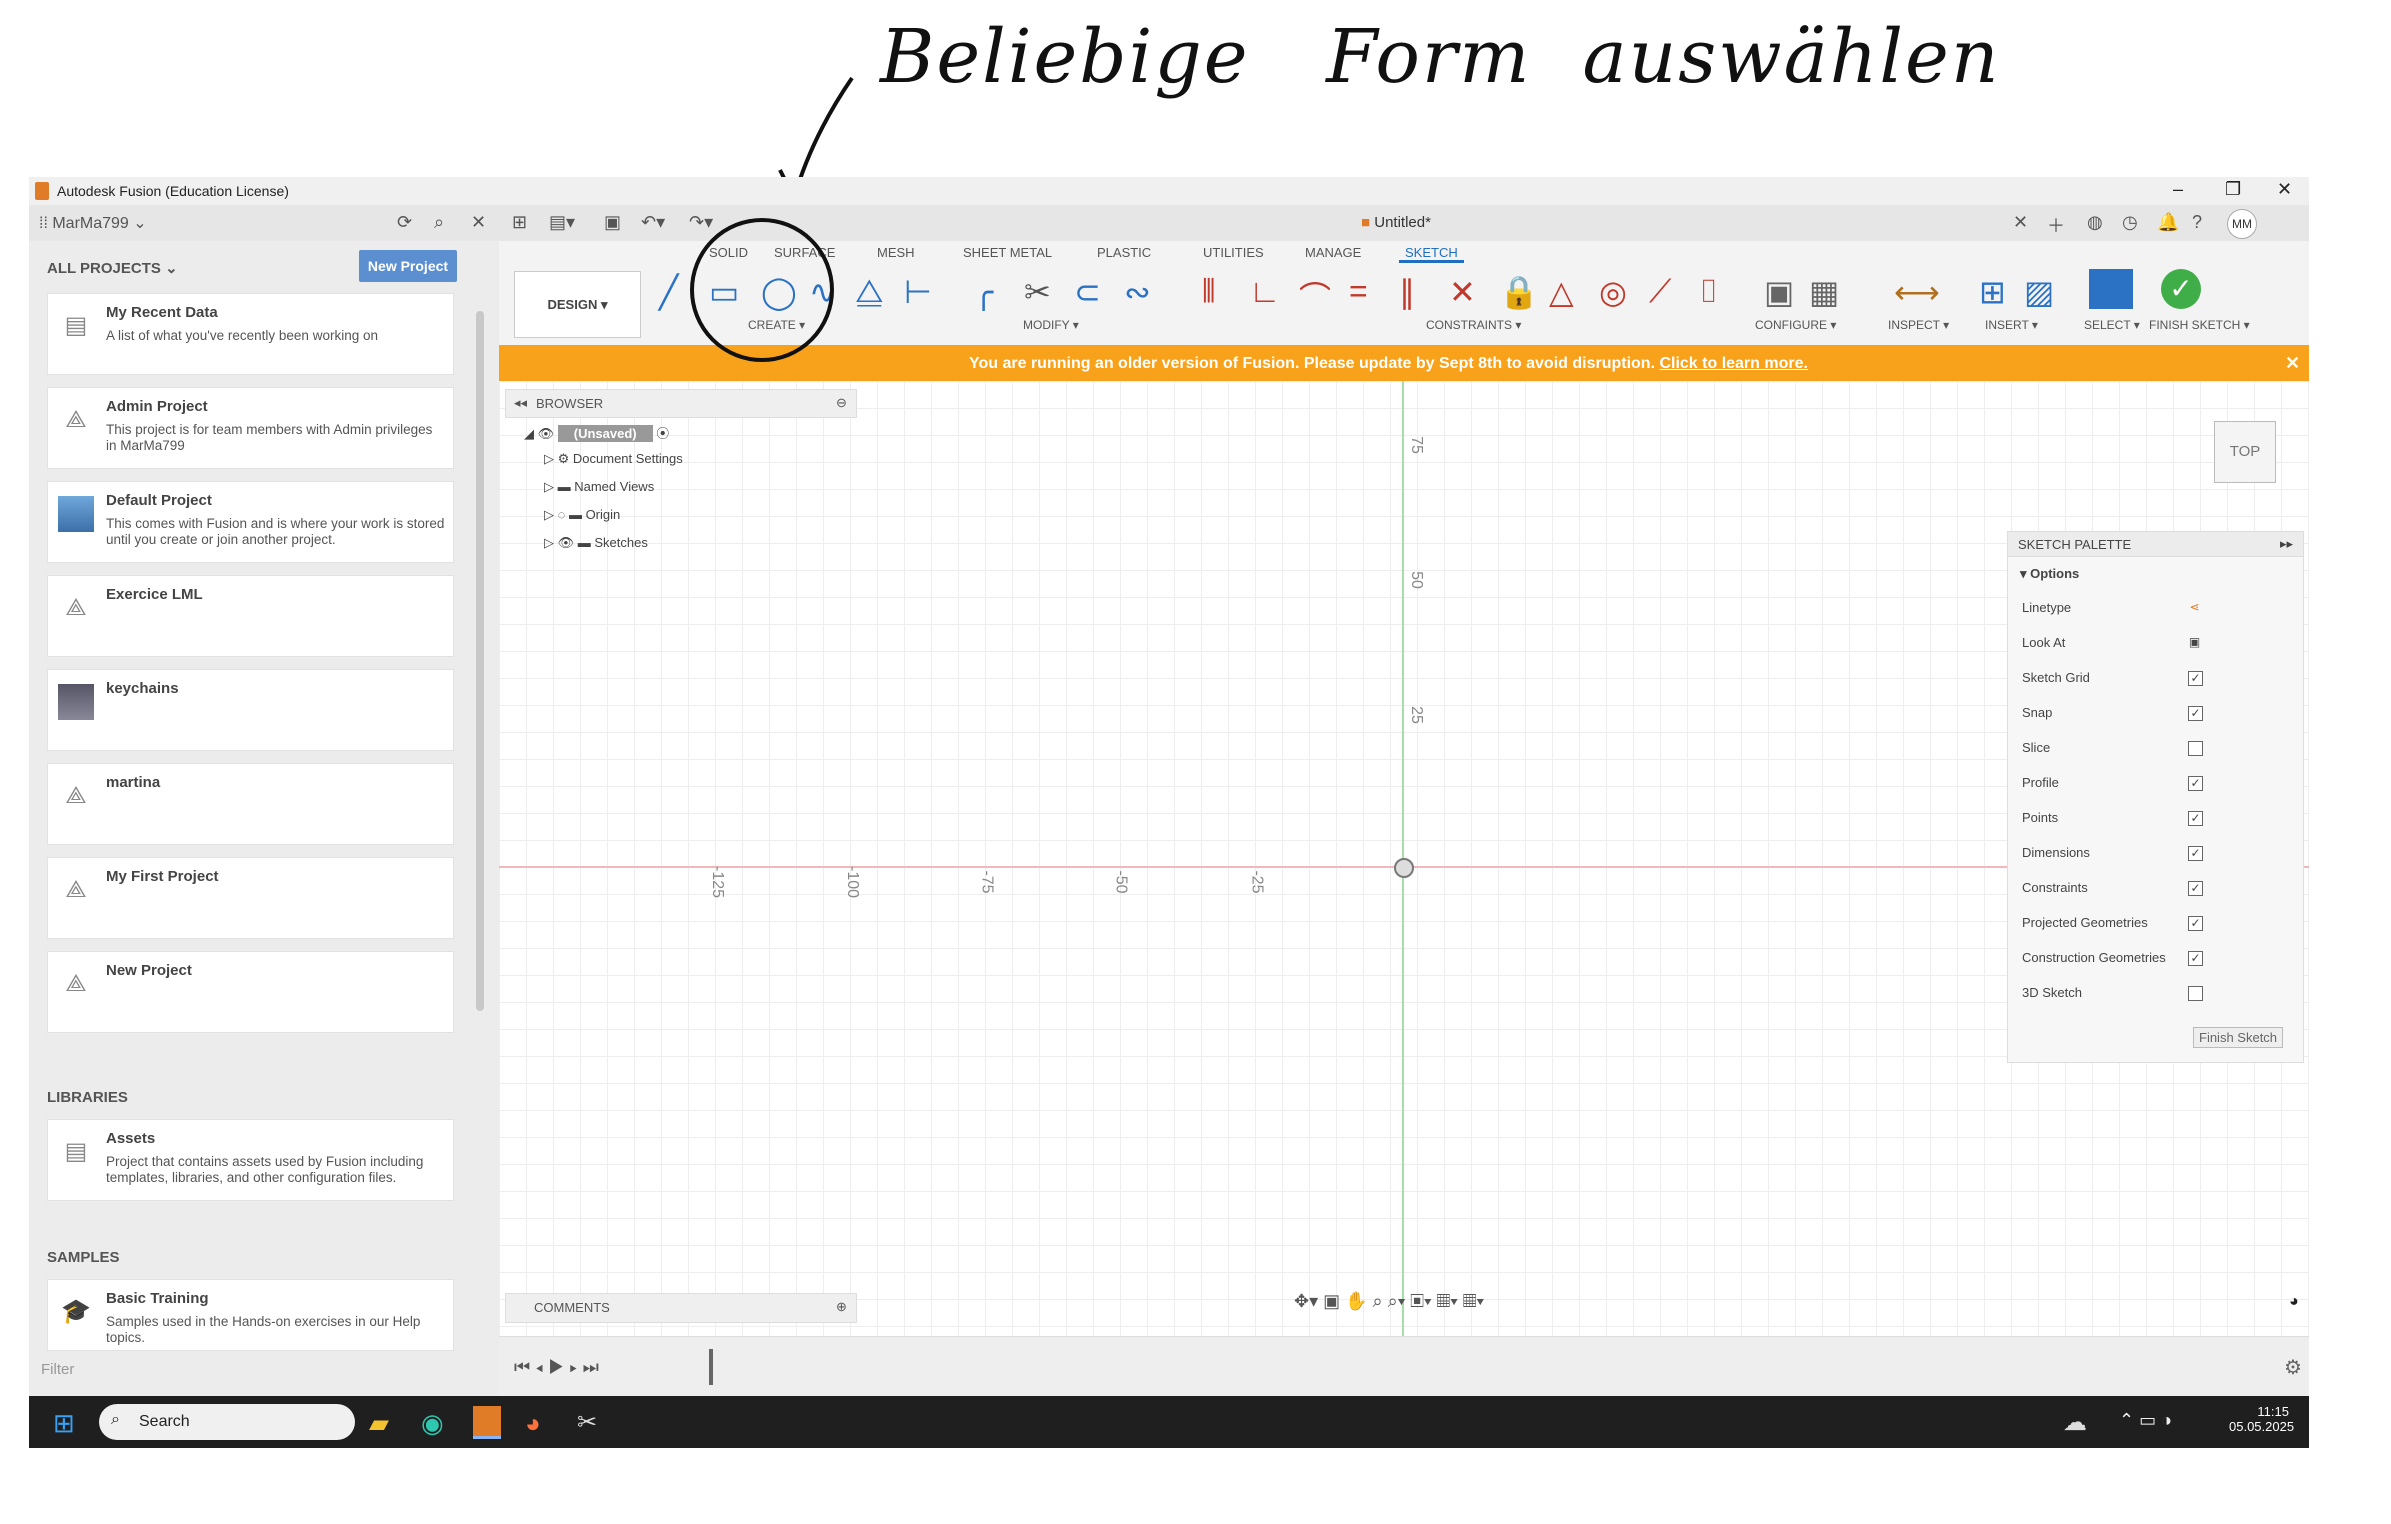 The width and height of the screenshot is (2391, 1524). I want to click on browser-item: ▷ ▬ Named Views, so click(599, 487).